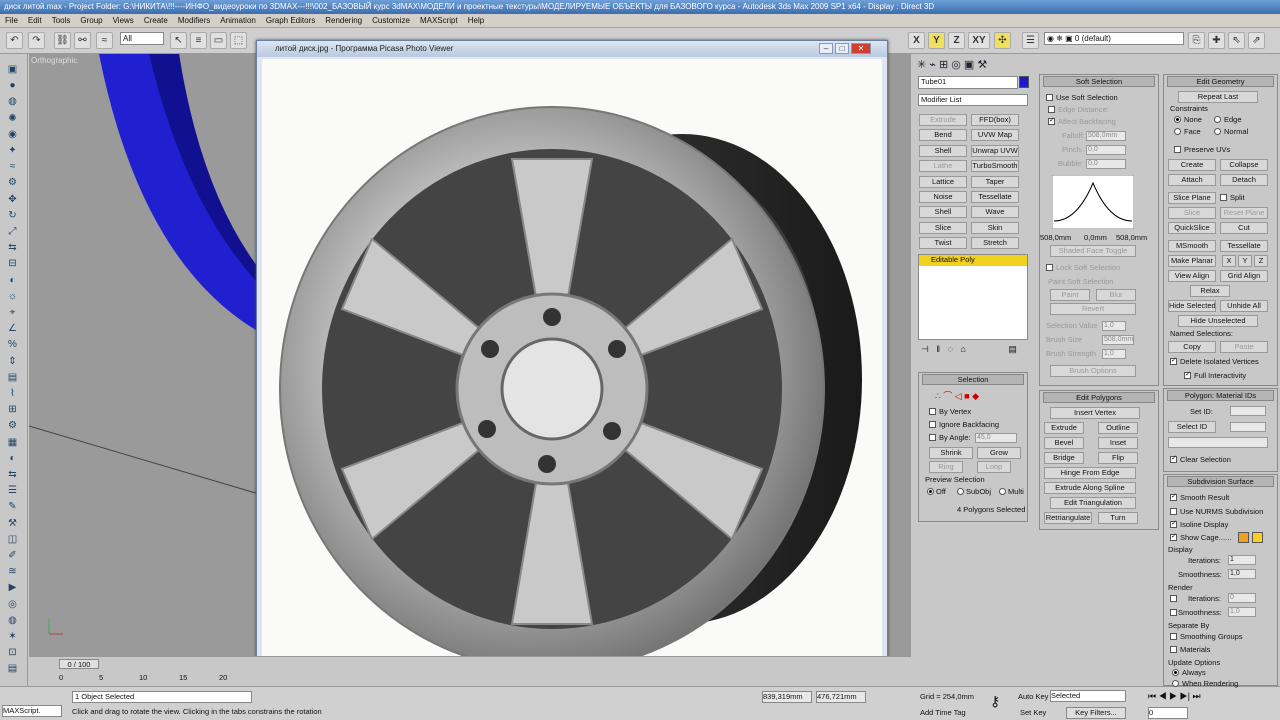 The image size is (1280, 720). What do you see at coordinates (1244, 228) in the screenshot?
I see `cut-button: Cut` at bounding box center [1244, 228].